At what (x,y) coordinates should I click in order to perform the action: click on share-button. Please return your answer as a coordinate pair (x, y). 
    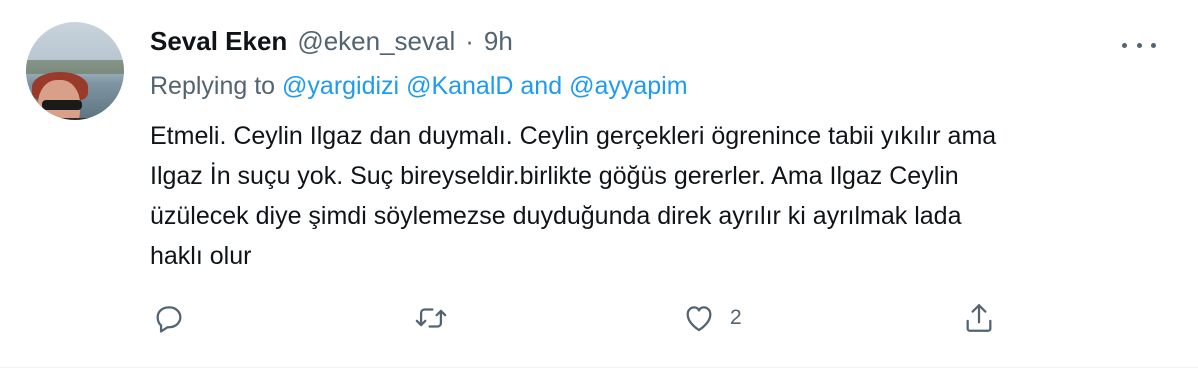
    Looking at the image, I should click on (979, 318).